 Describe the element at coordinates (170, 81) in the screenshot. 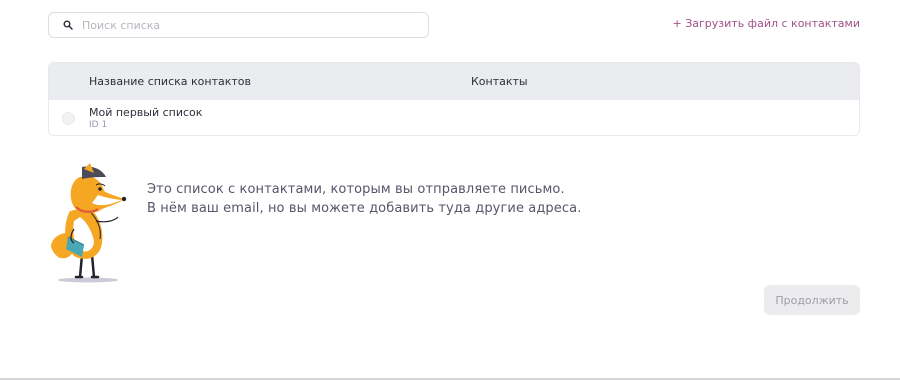

I see `column-header-list-name: Название списка контактов` at that location.